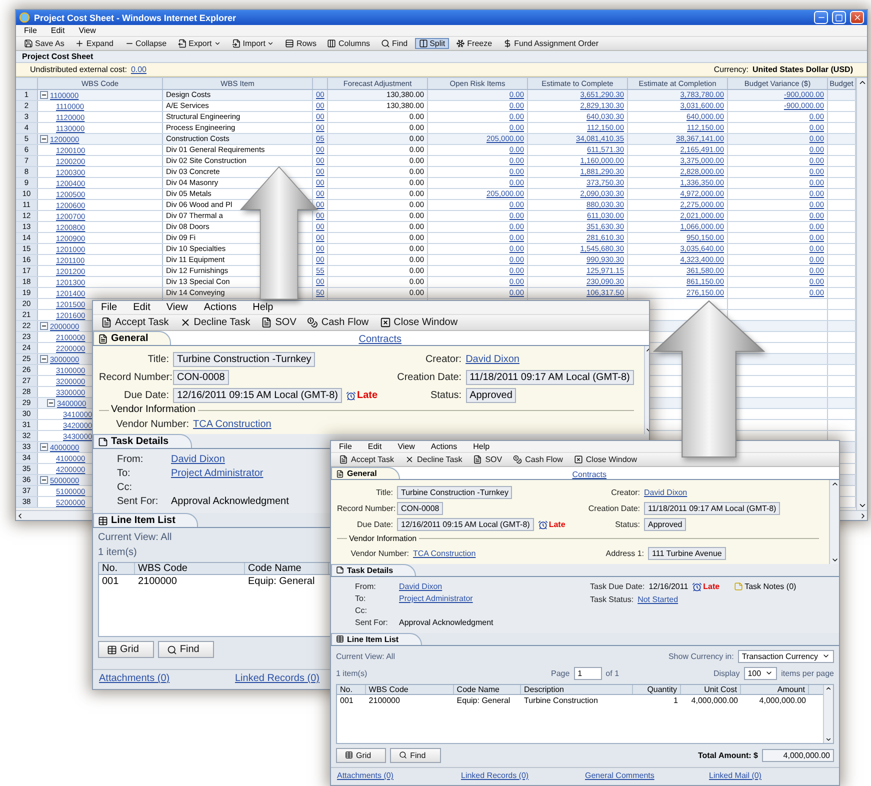 This screenshot has height=786, width=871. What do you see at coordinates (576, 689) in the screenshot?
I see `column-header: Description` at bounding box center [576, 689].